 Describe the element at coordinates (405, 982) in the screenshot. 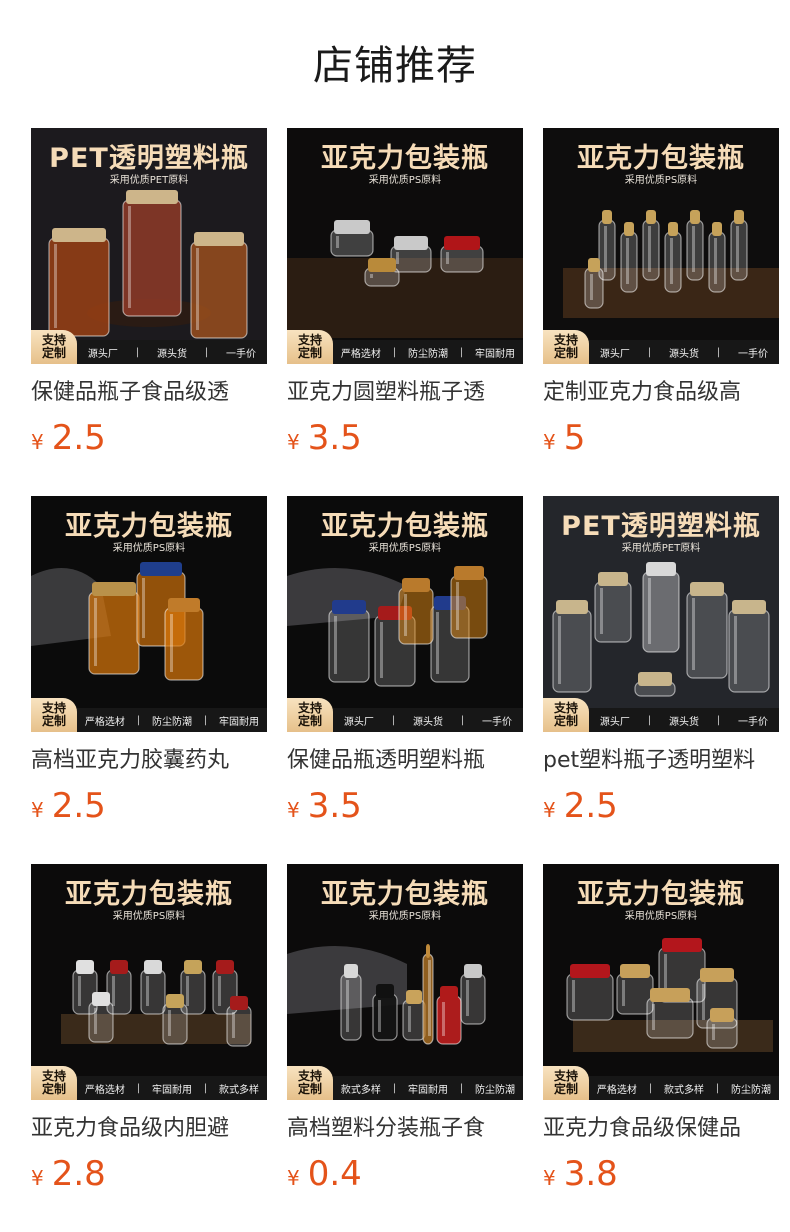

I see `product-image: 亚克力包装瓶 采用优质PS原料 支持 定制 款式多样 | 牢固耐用 | 防尘防潮` at that location.